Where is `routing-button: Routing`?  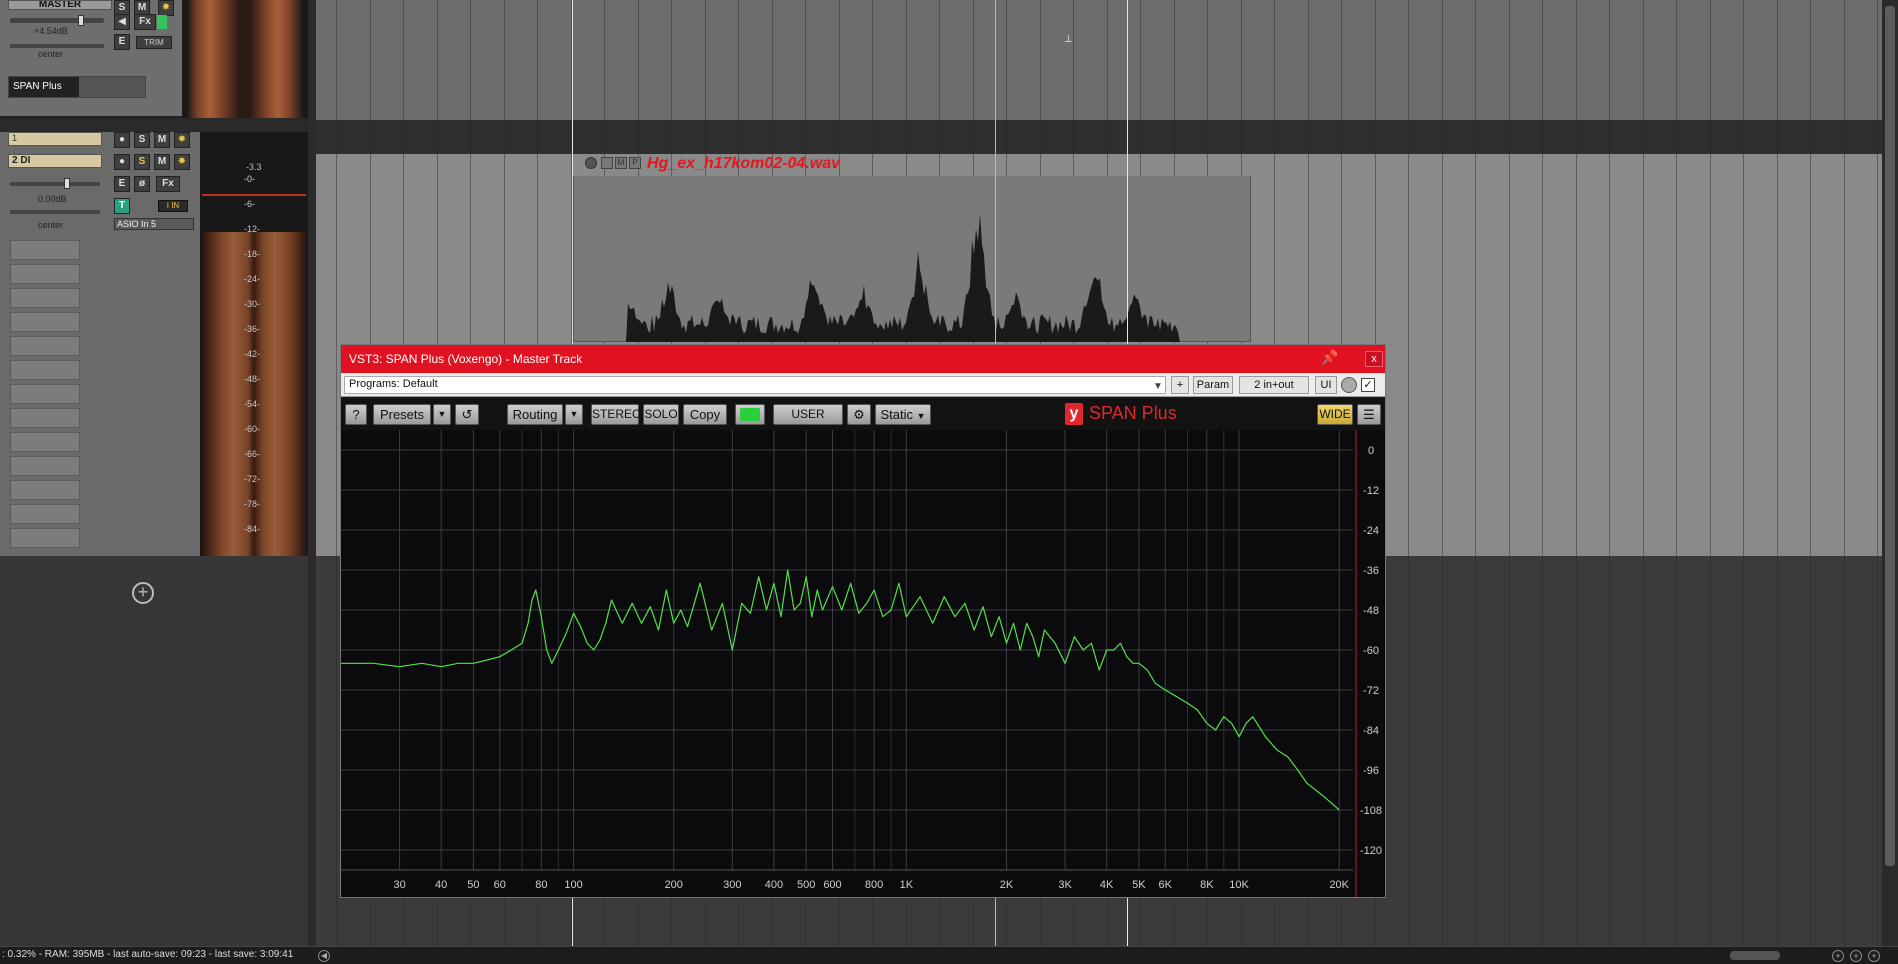
routing-button: Routing is located at coordinates (535, 414).